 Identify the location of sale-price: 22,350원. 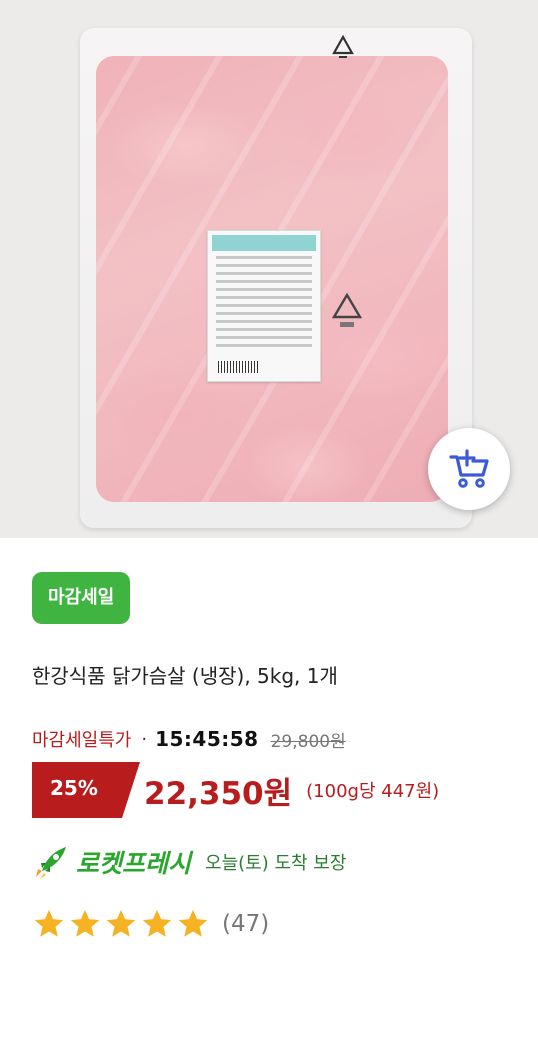
(218, 793).